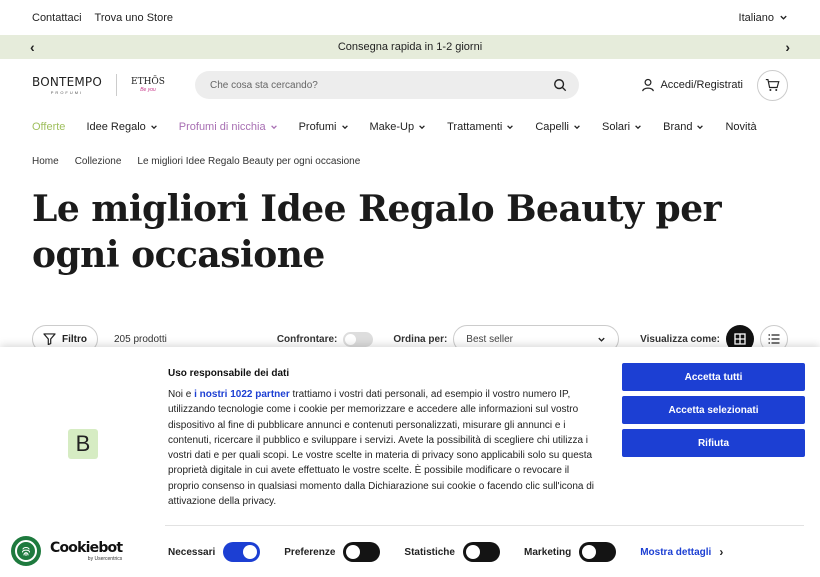  I want to click on store-locator-link: Trova uno Store, so click(134, 18).